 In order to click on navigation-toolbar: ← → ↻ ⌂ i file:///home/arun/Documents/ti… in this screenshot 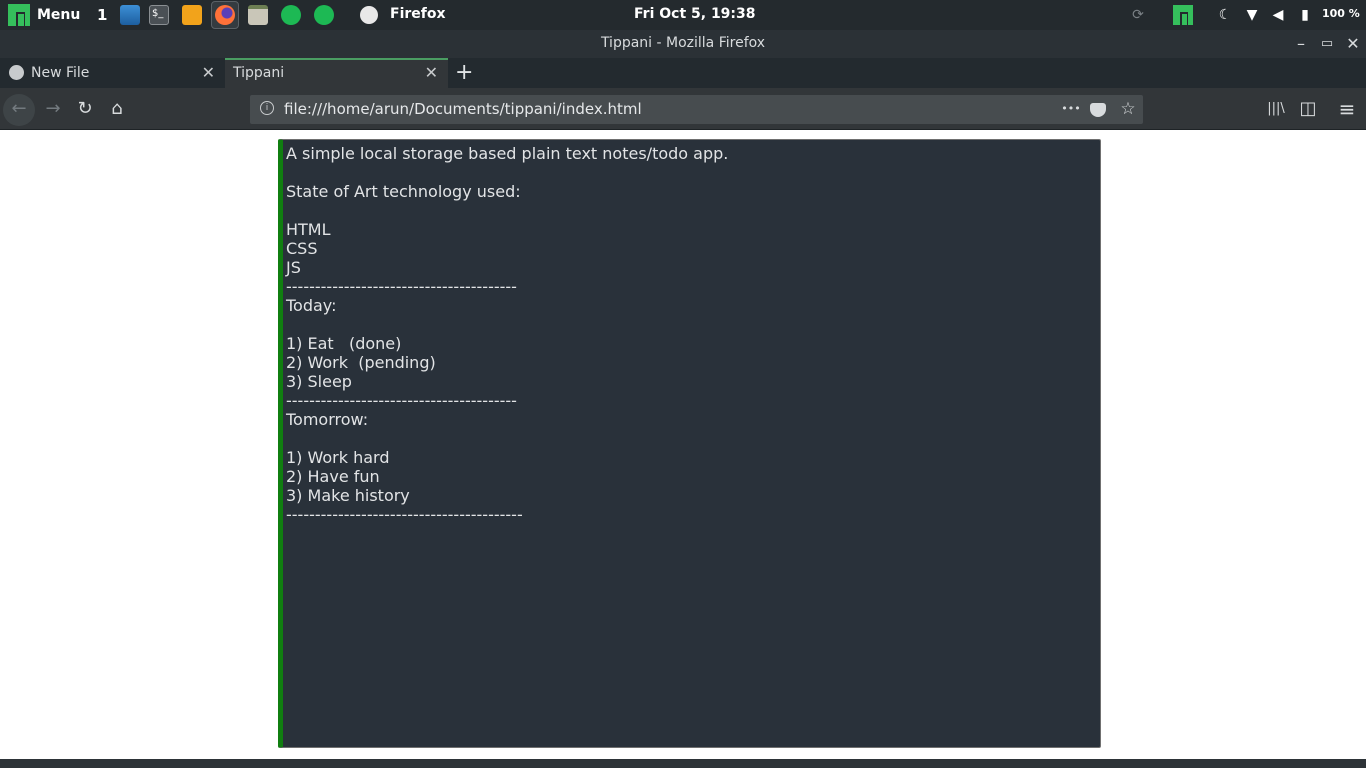, I will do `click(683, 109)`.